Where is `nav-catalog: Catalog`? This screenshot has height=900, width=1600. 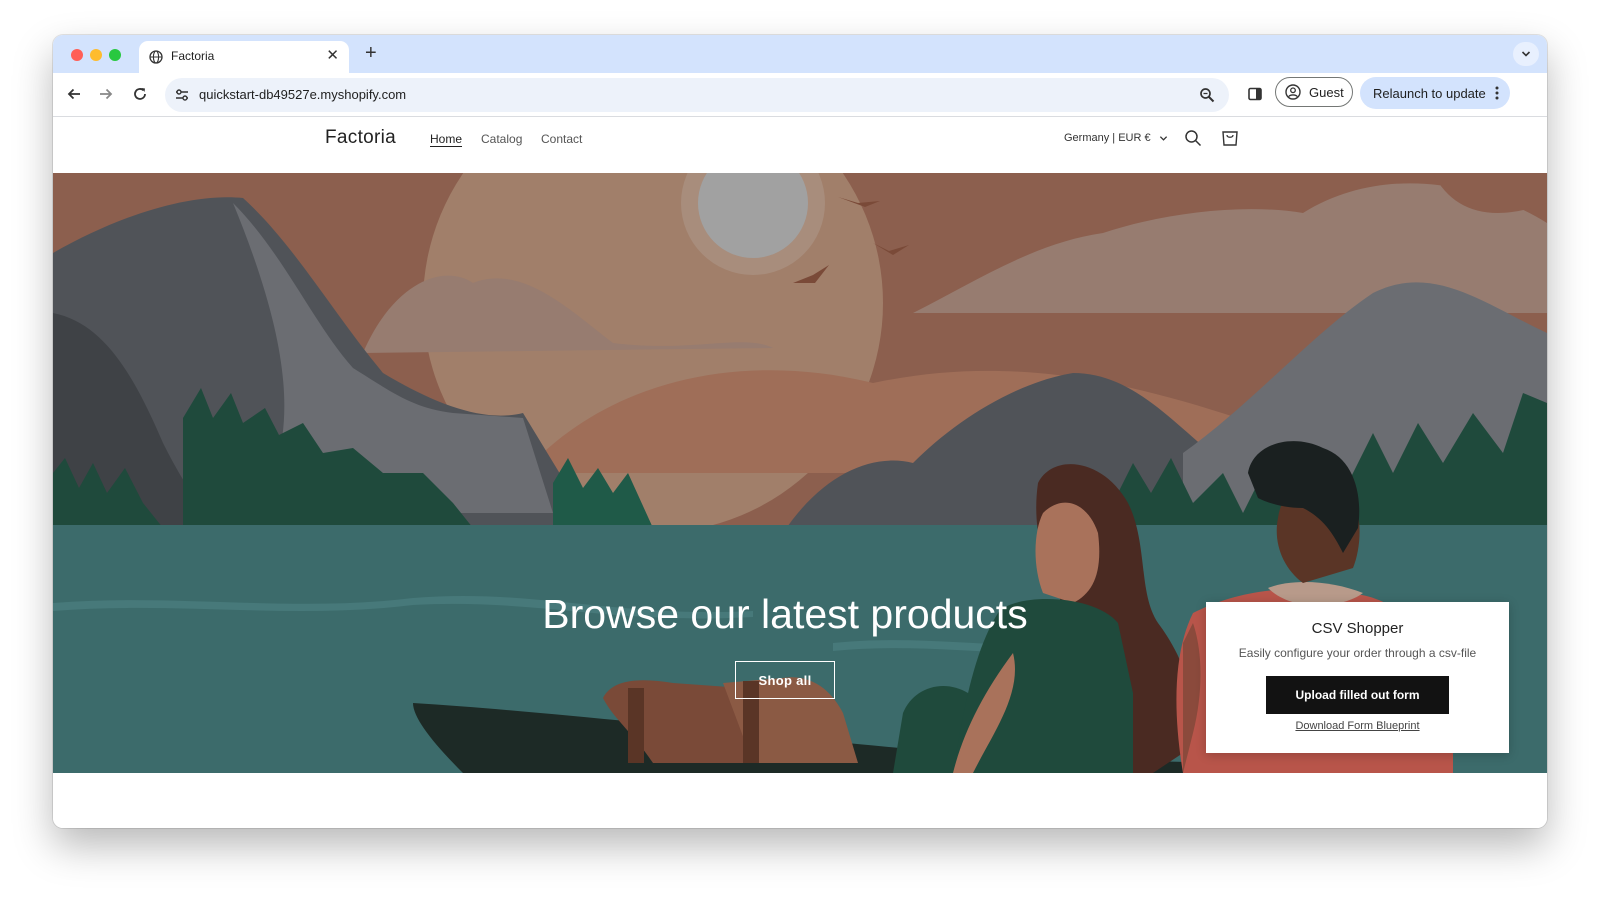
nav-catalog: Catalog is located at coordinates (501, 139).